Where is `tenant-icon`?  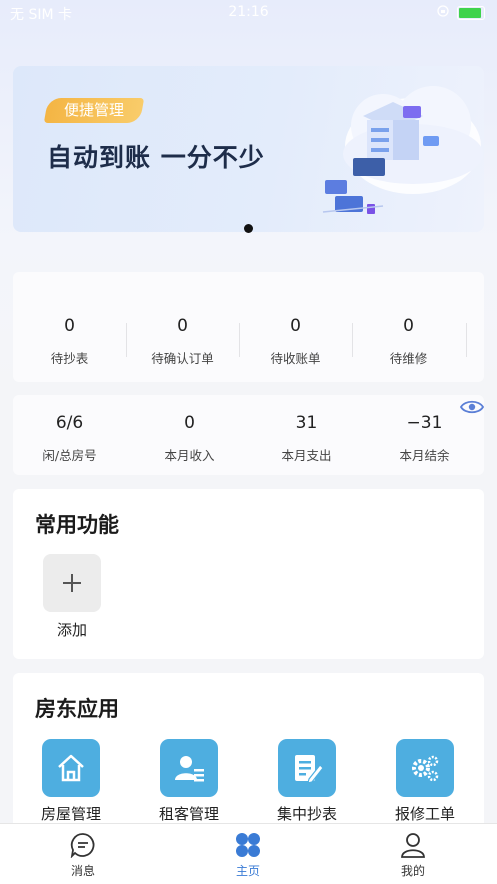 tenant-icon is located at coordinates (189, 768).